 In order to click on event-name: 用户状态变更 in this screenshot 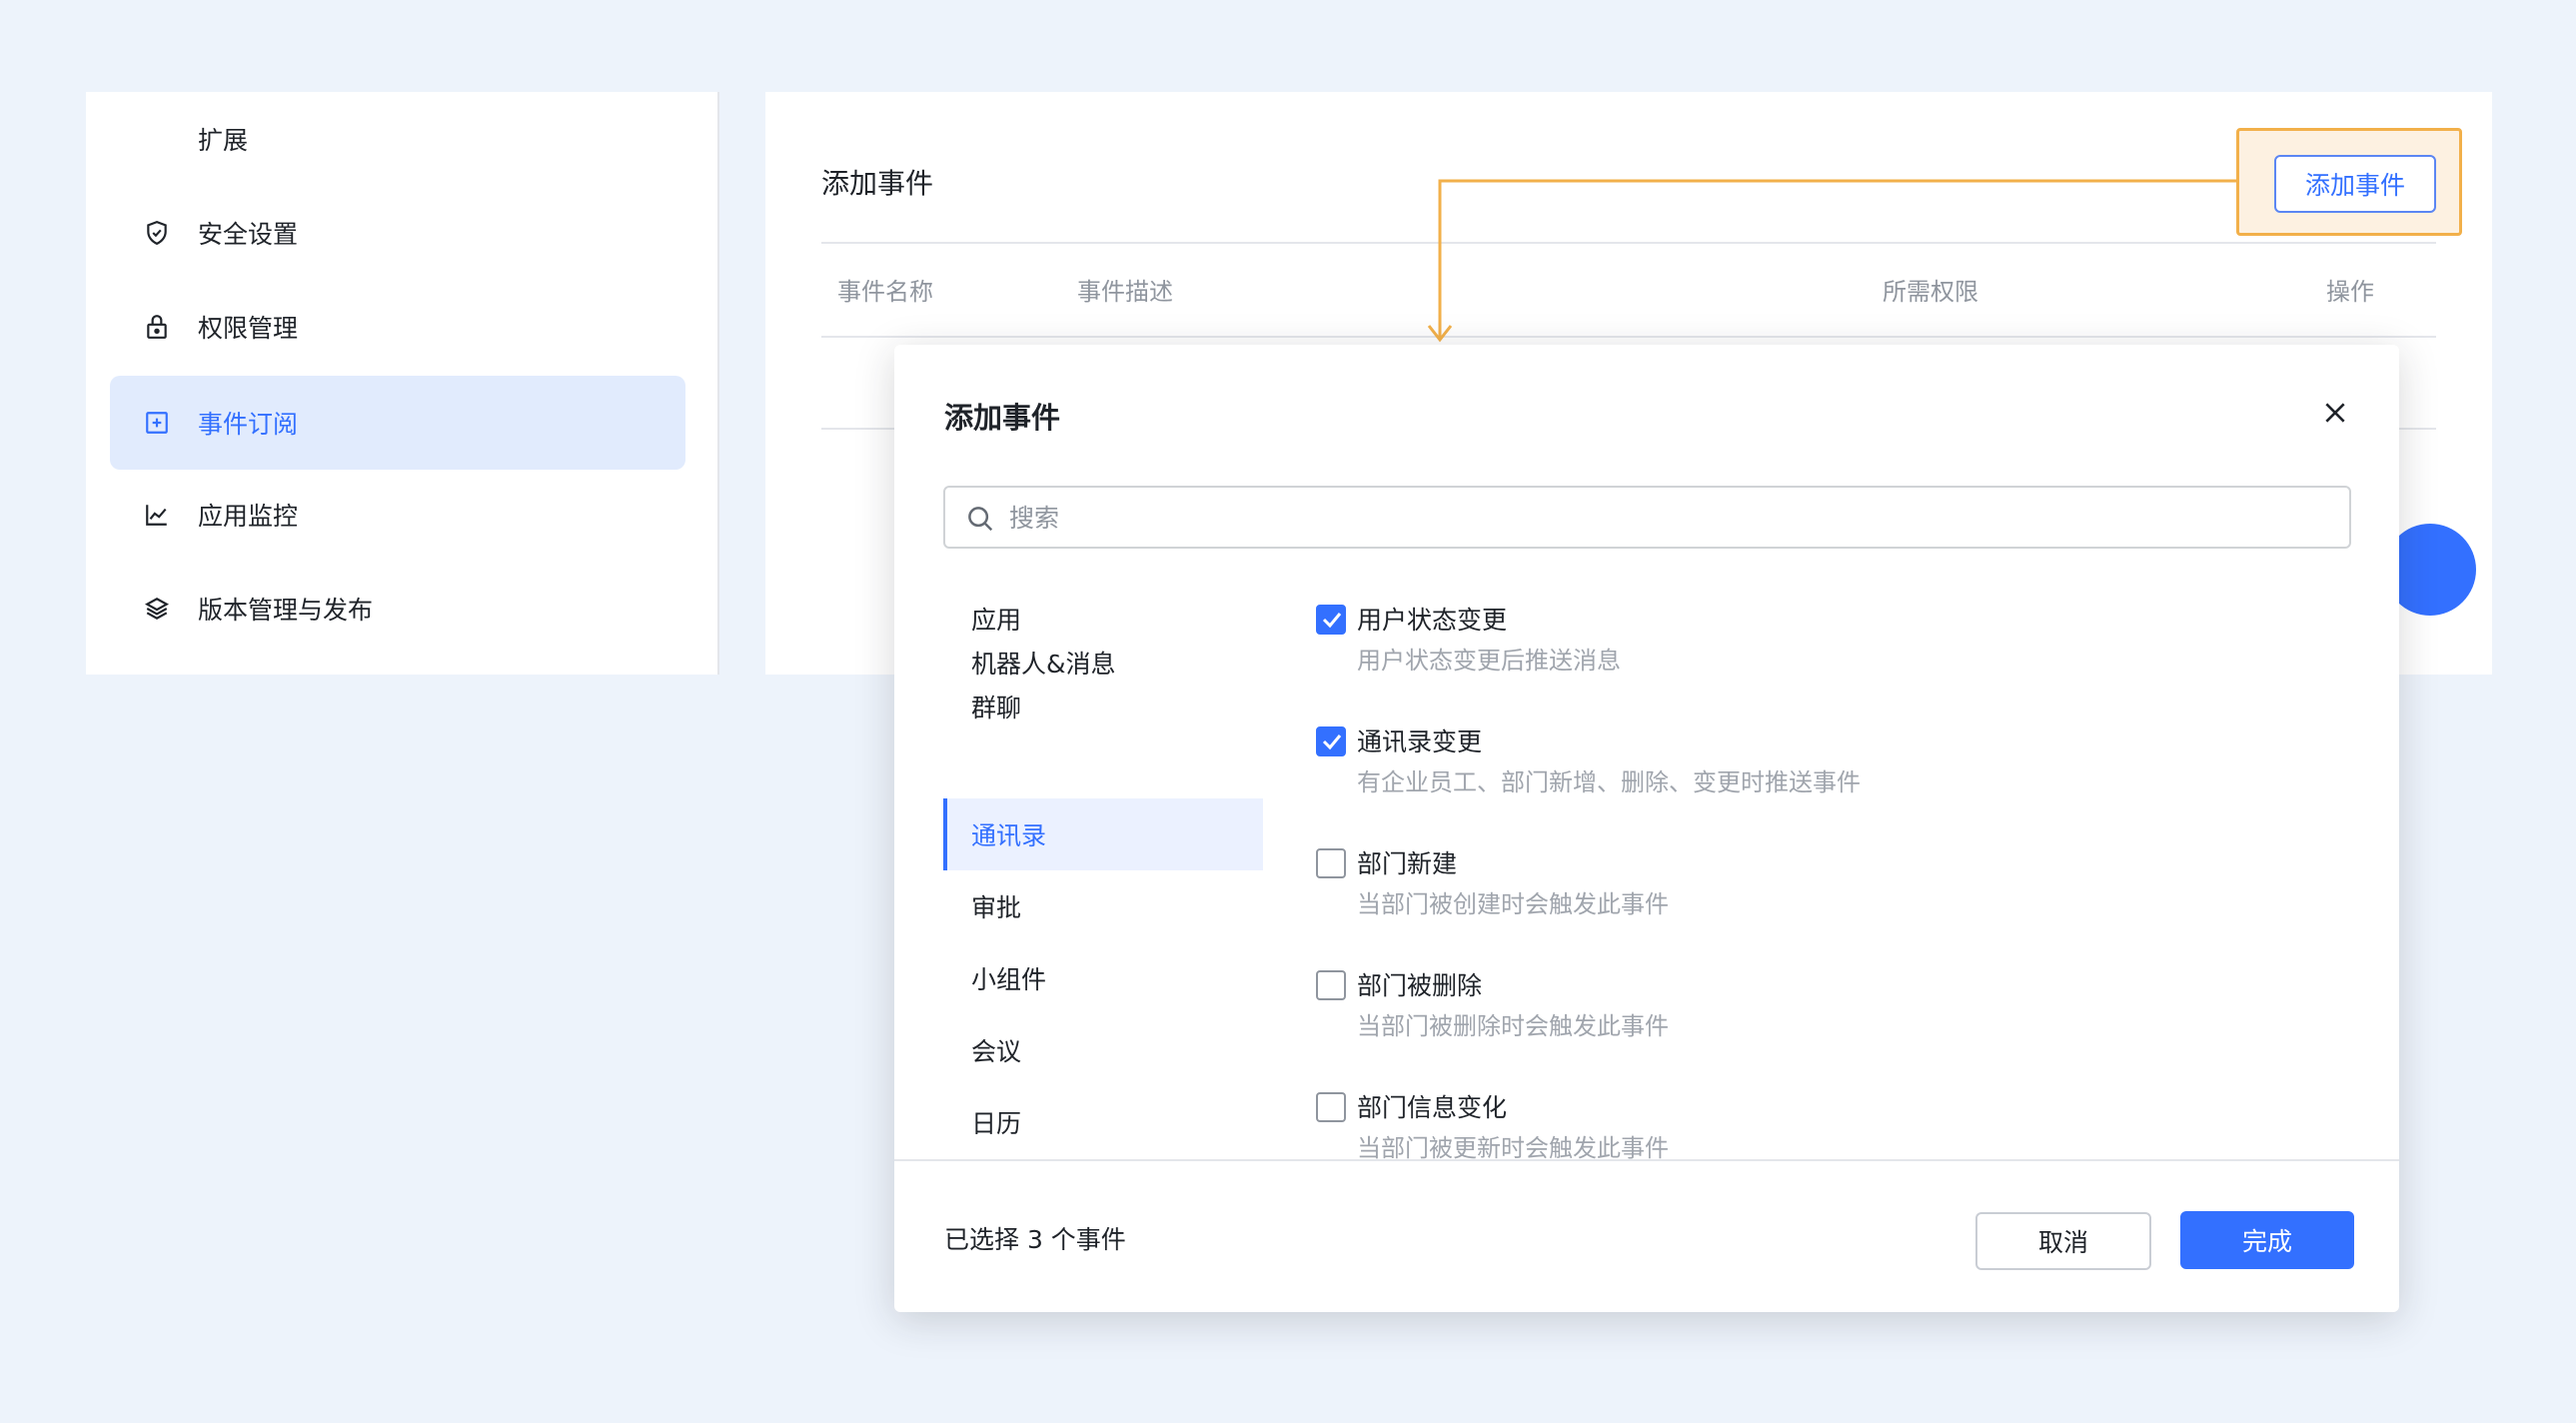, I will do `click(1432, 621)`.